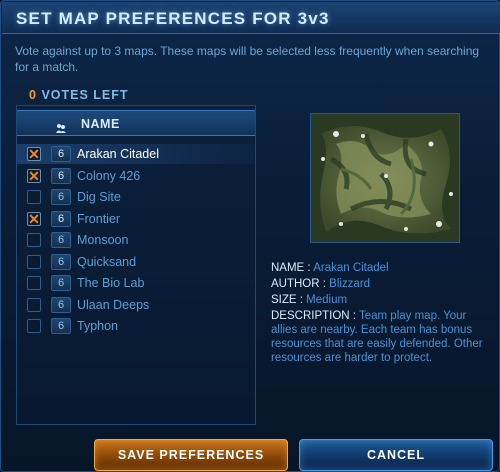 The height and width of the screenshot is (472, 500). What do you see at coordinates (136, 197) in the screenshot?
I see `map-row-dig-site: 6 Dig Site` at bounding box center [136, 197].